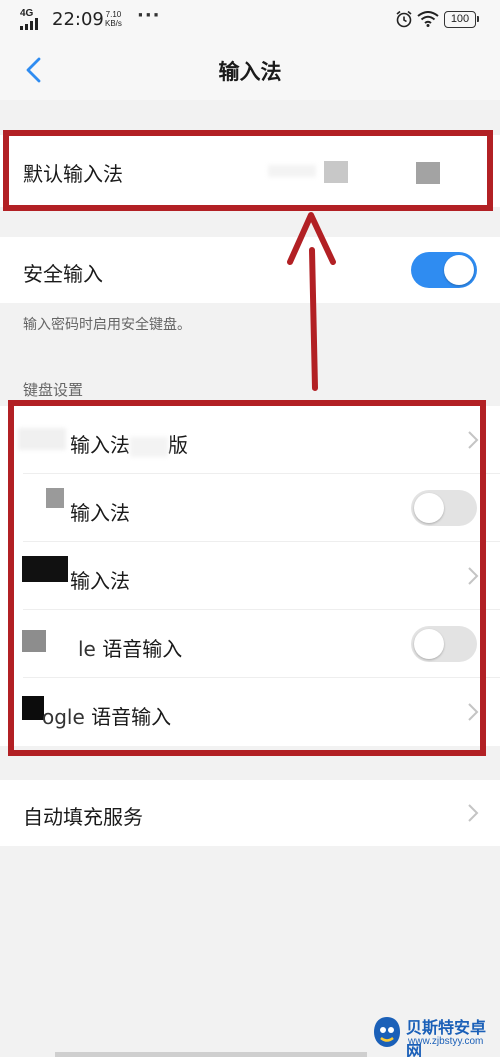  What do you see at coordinates (248, 170) in the screenshot?
I see `annotation-box-default-ime` at bounding box center [248, 170].